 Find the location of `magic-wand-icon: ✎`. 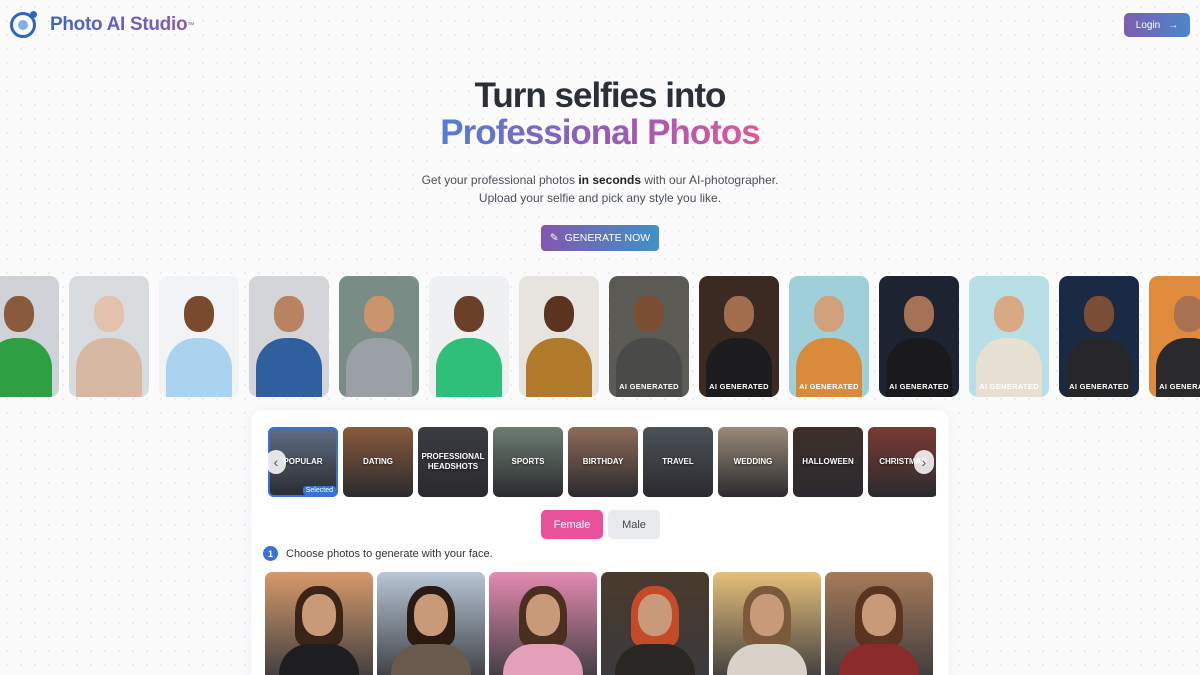

magic-wand-icon: ✎ is located at coordinates (554, 238).